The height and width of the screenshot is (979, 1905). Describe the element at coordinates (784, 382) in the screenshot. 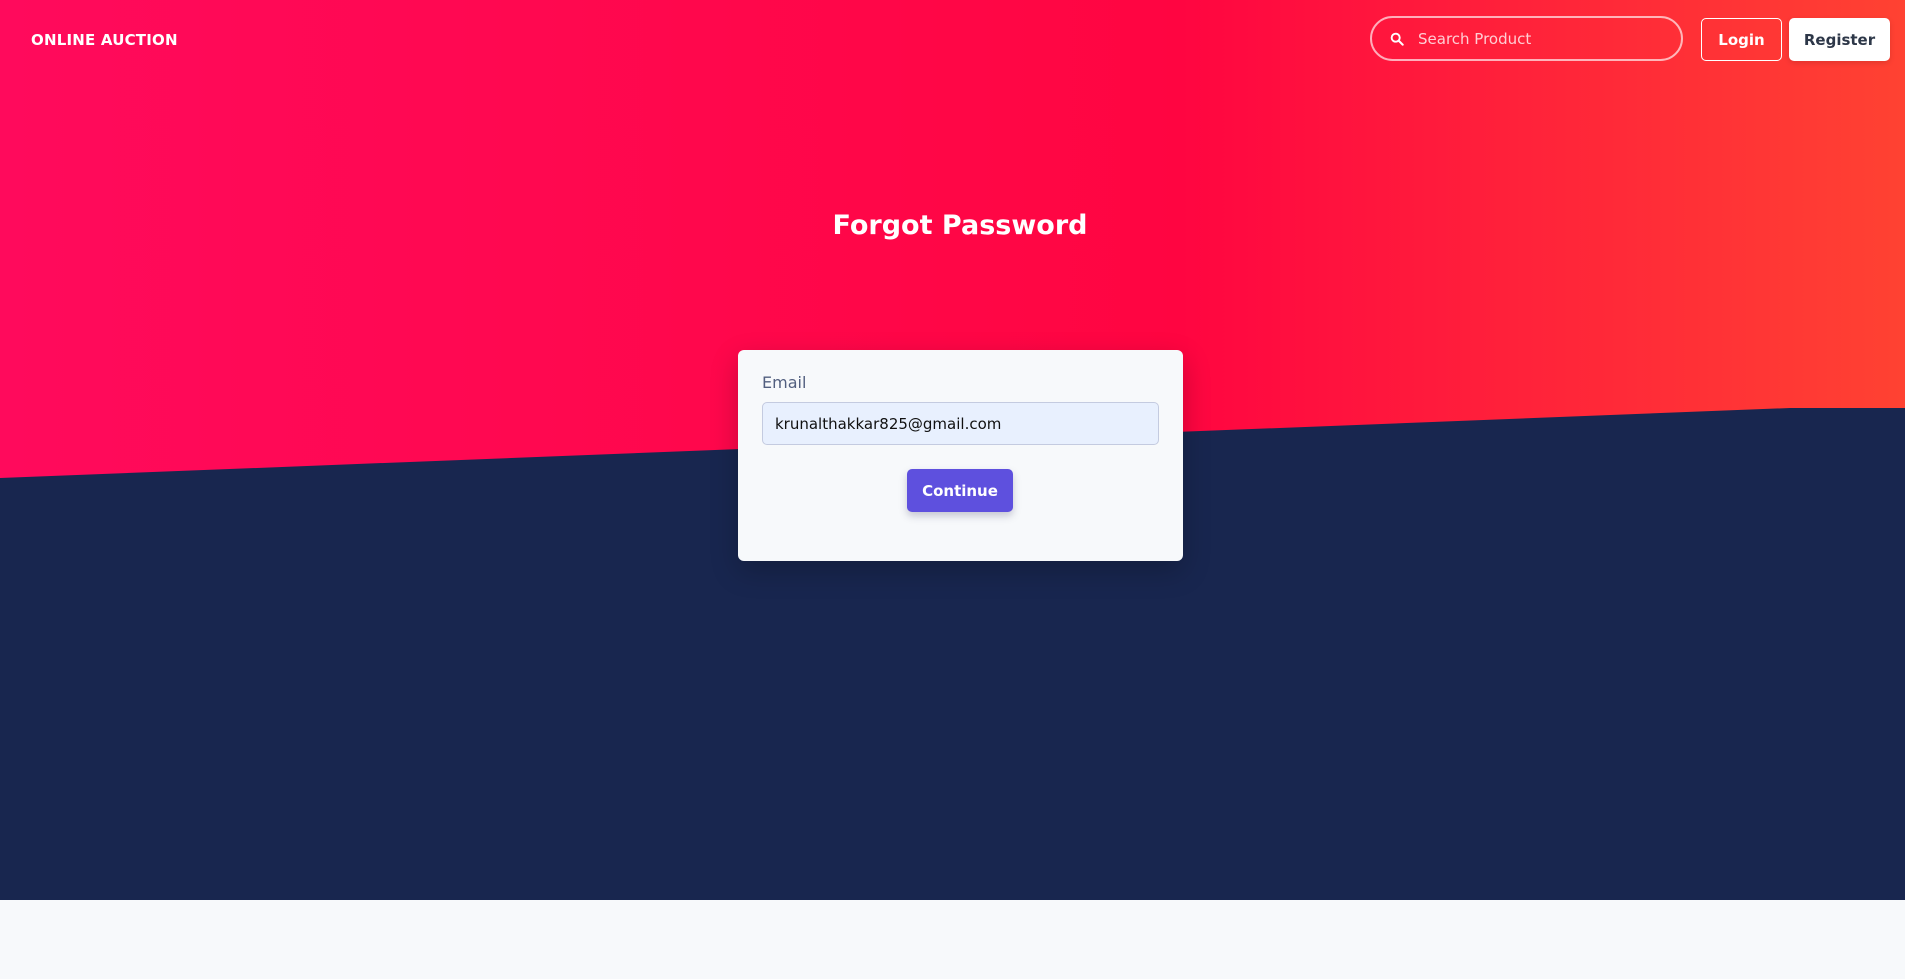

I see `email-label: Email` at that location.